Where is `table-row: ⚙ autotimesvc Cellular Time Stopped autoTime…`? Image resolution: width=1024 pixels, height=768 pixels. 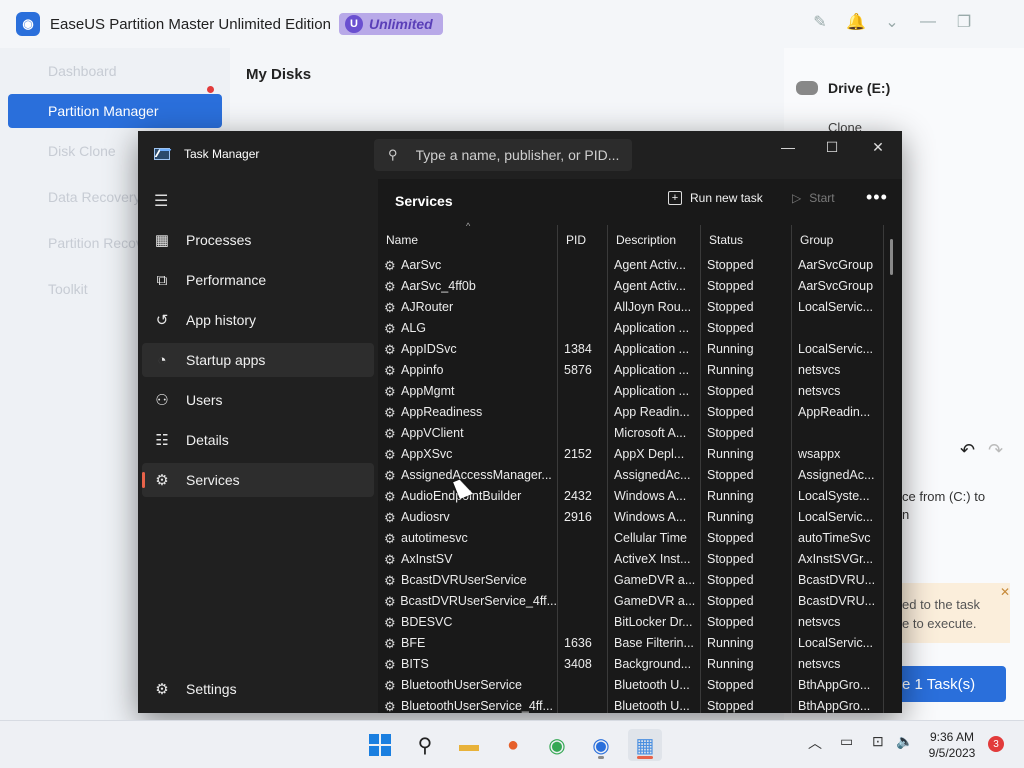 table-row: ⚙ autotimesvc Cellular Time Stopped autoTime… is located at coordinates (631, 538).